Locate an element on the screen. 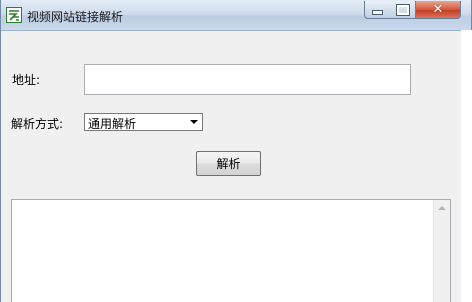 This screenshot has width=472, height=302. scroll-up-arrow-icon is located at coordinates (442, 208).